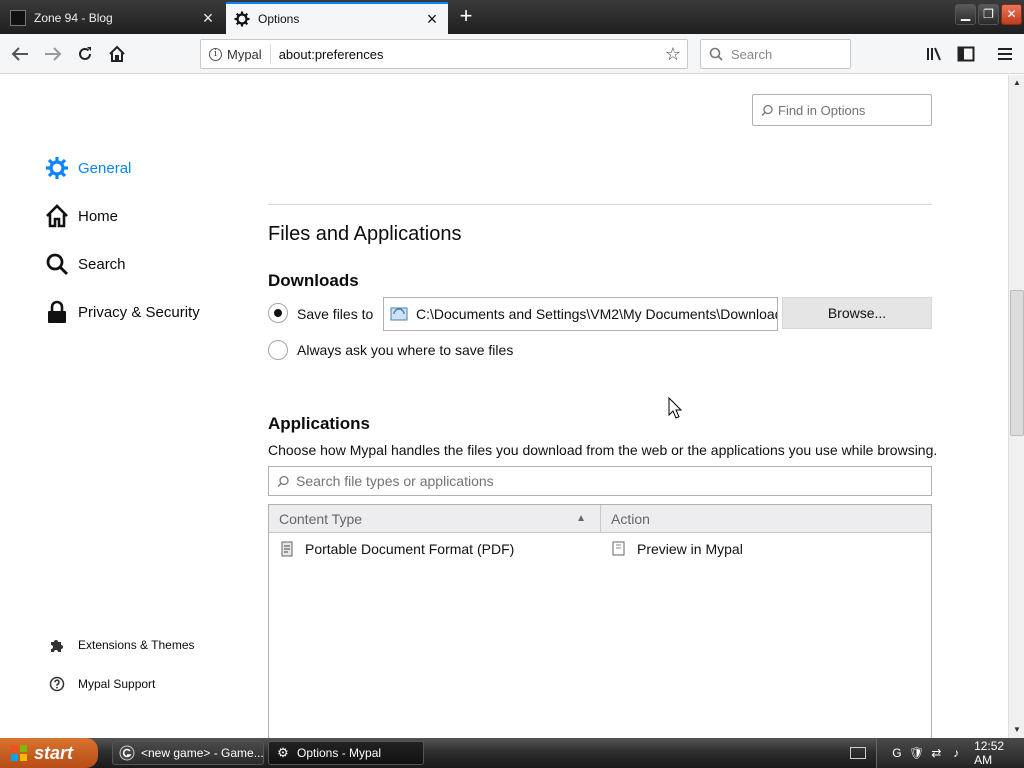 The height and width of the screenshot is (768, 1024). What do you see at coordinates (287, 549) in the screenshot?
I see `pdf-file-icon` at bounding box center [287, 549].